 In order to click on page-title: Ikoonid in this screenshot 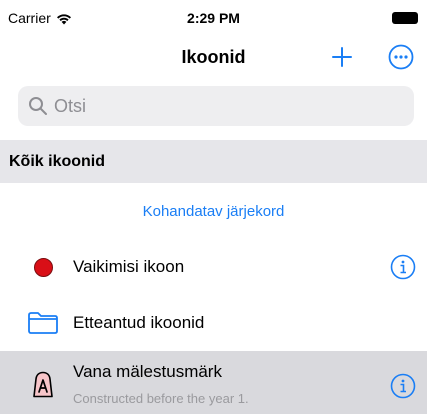, I will do `click(213, 57)`.